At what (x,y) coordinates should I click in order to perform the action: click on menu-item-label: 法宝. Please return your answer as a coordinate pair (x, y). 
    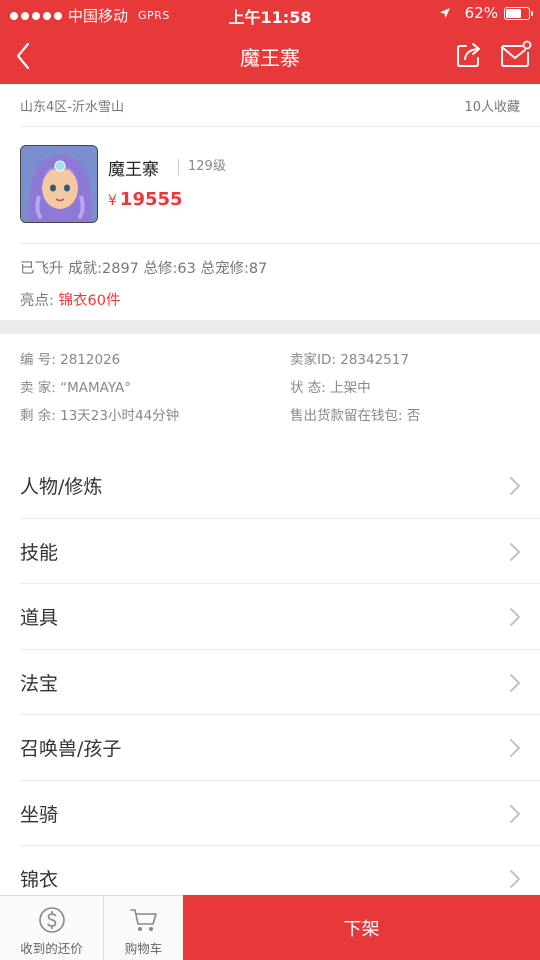
    Looking at the image, I should click on (39, 683).